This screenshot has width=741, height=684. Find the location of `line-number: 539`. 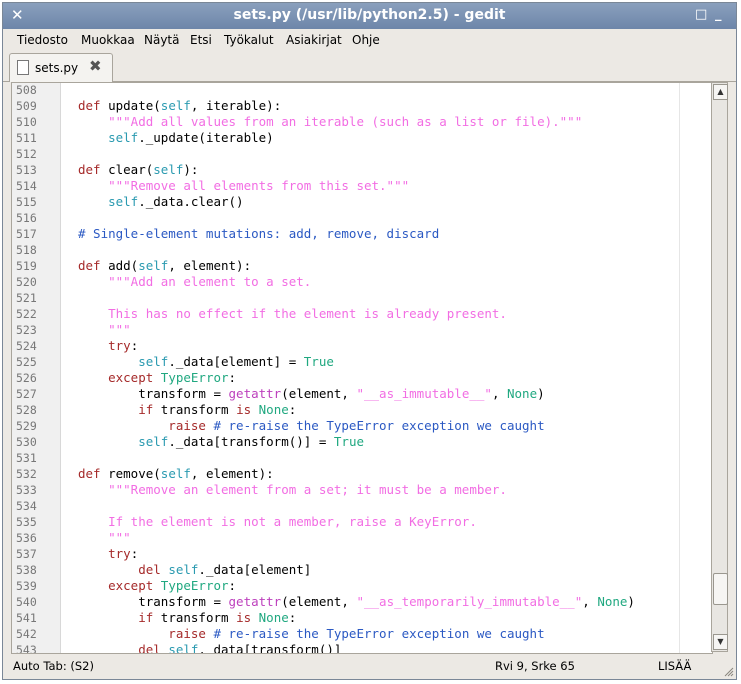

line-number: 539 is located at coordinates (26, 586).